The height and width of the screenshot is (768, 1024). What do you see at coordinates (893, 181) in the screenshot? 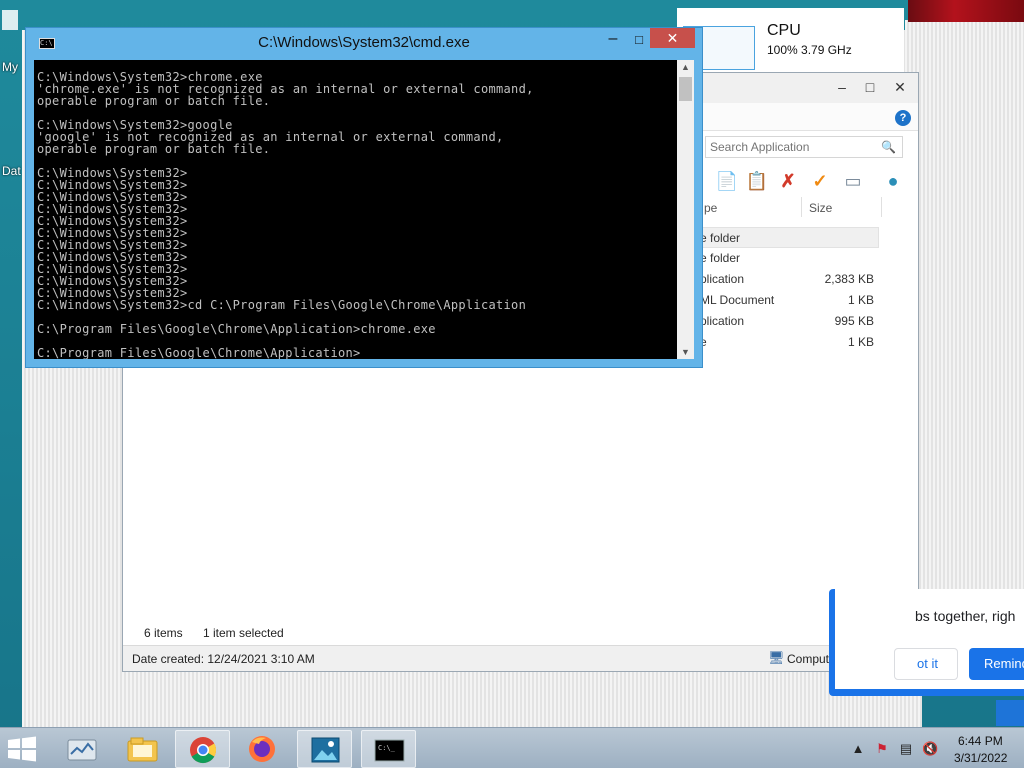
I see `globe-icon: ●` at bounding box center [893, 181].